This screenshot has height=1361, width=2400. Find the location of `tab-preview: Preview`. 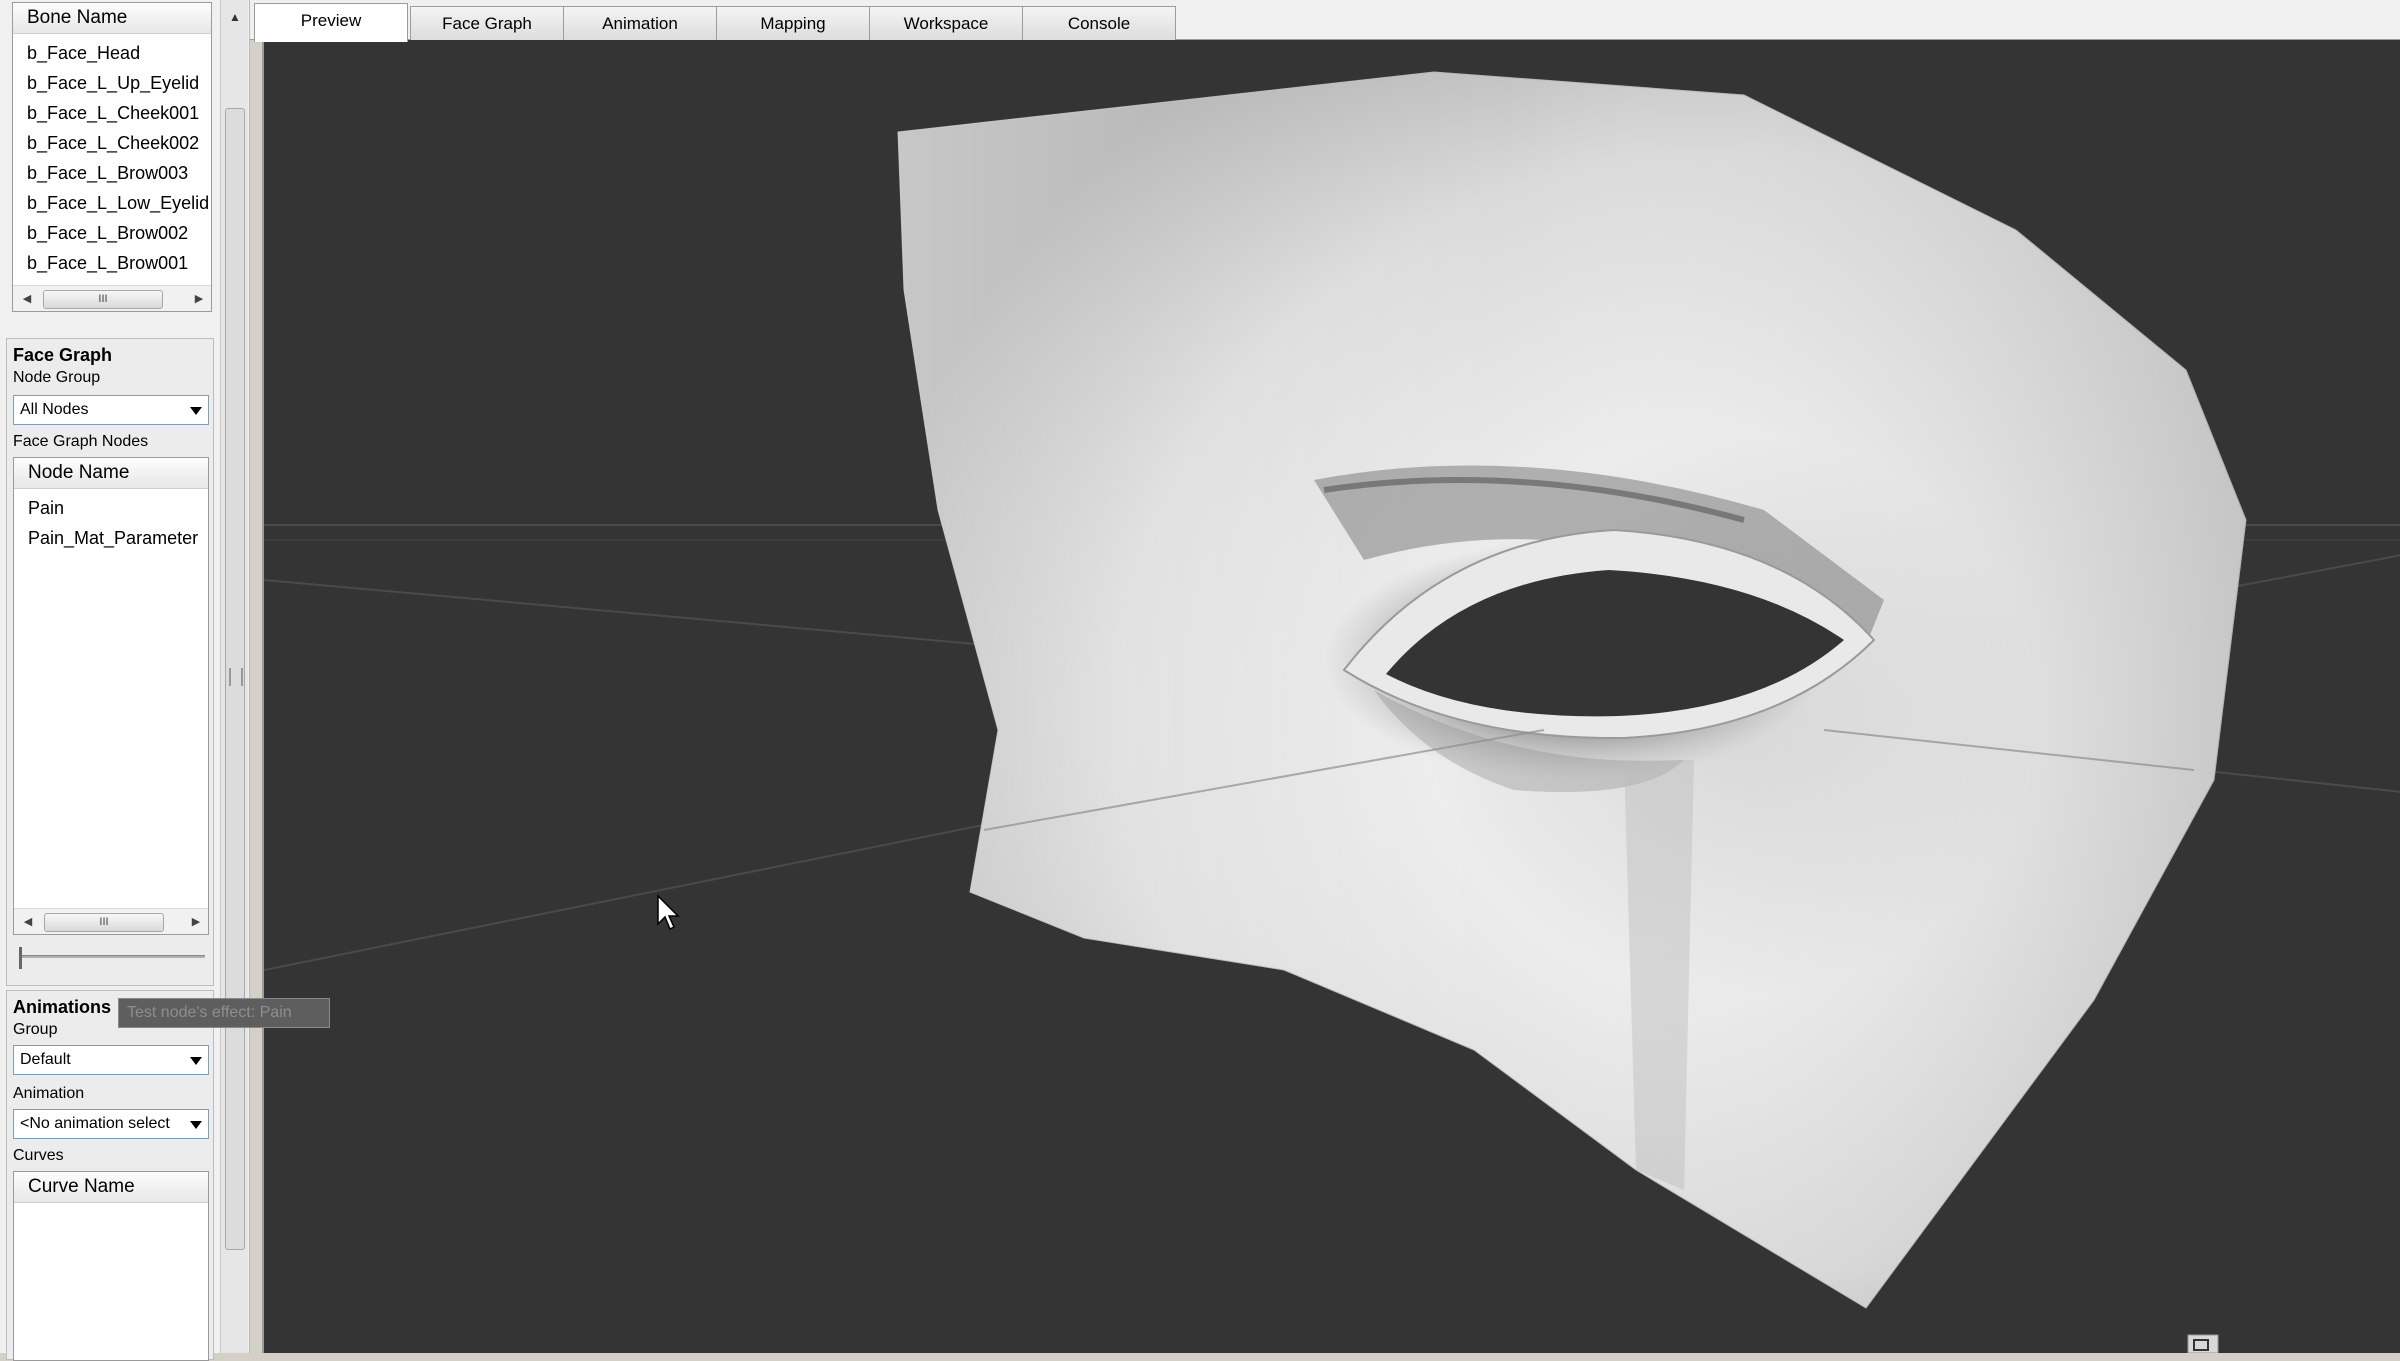

tab-preview: Preview is located at coordinates (331, 22).